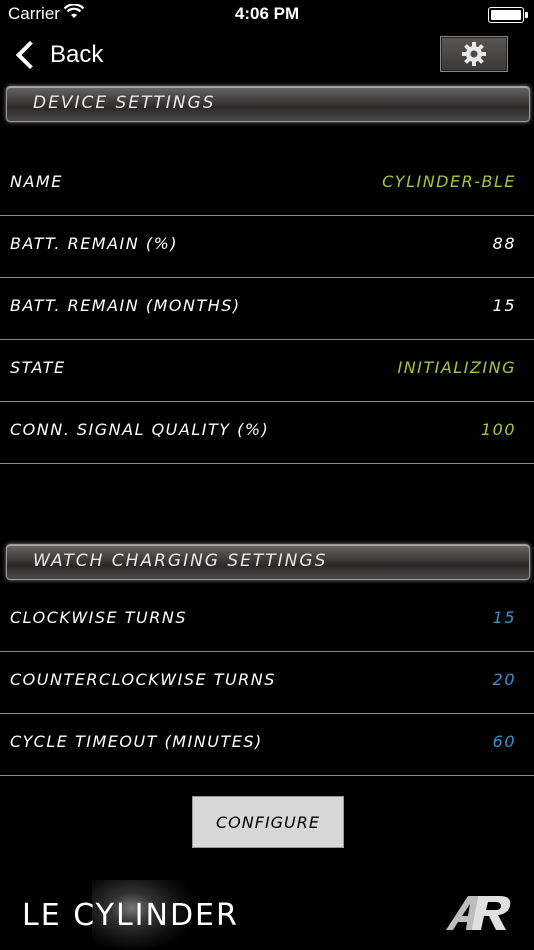 This screenshot has height=950, width=534. What do you see at coordinates (98, 617) in the screenshot?
I see `row-label: CLOCKWISE TURNS` at bounding box center [98, 617].